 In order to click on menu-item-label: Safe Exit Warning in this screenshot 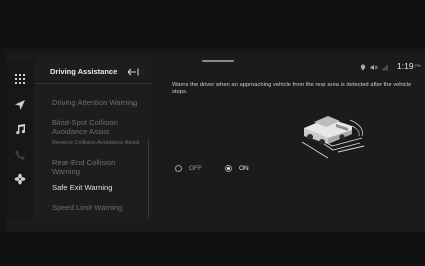, I will do `click(82, 187)`.